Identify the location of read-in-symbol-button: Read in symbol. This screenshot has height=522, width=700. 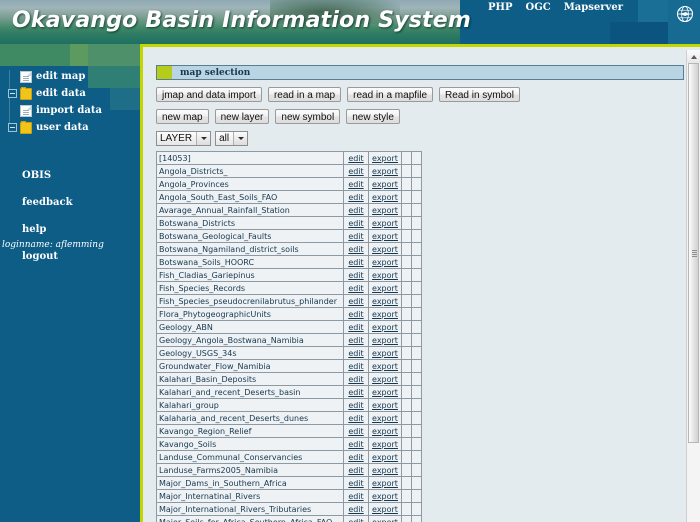
(479, 94).